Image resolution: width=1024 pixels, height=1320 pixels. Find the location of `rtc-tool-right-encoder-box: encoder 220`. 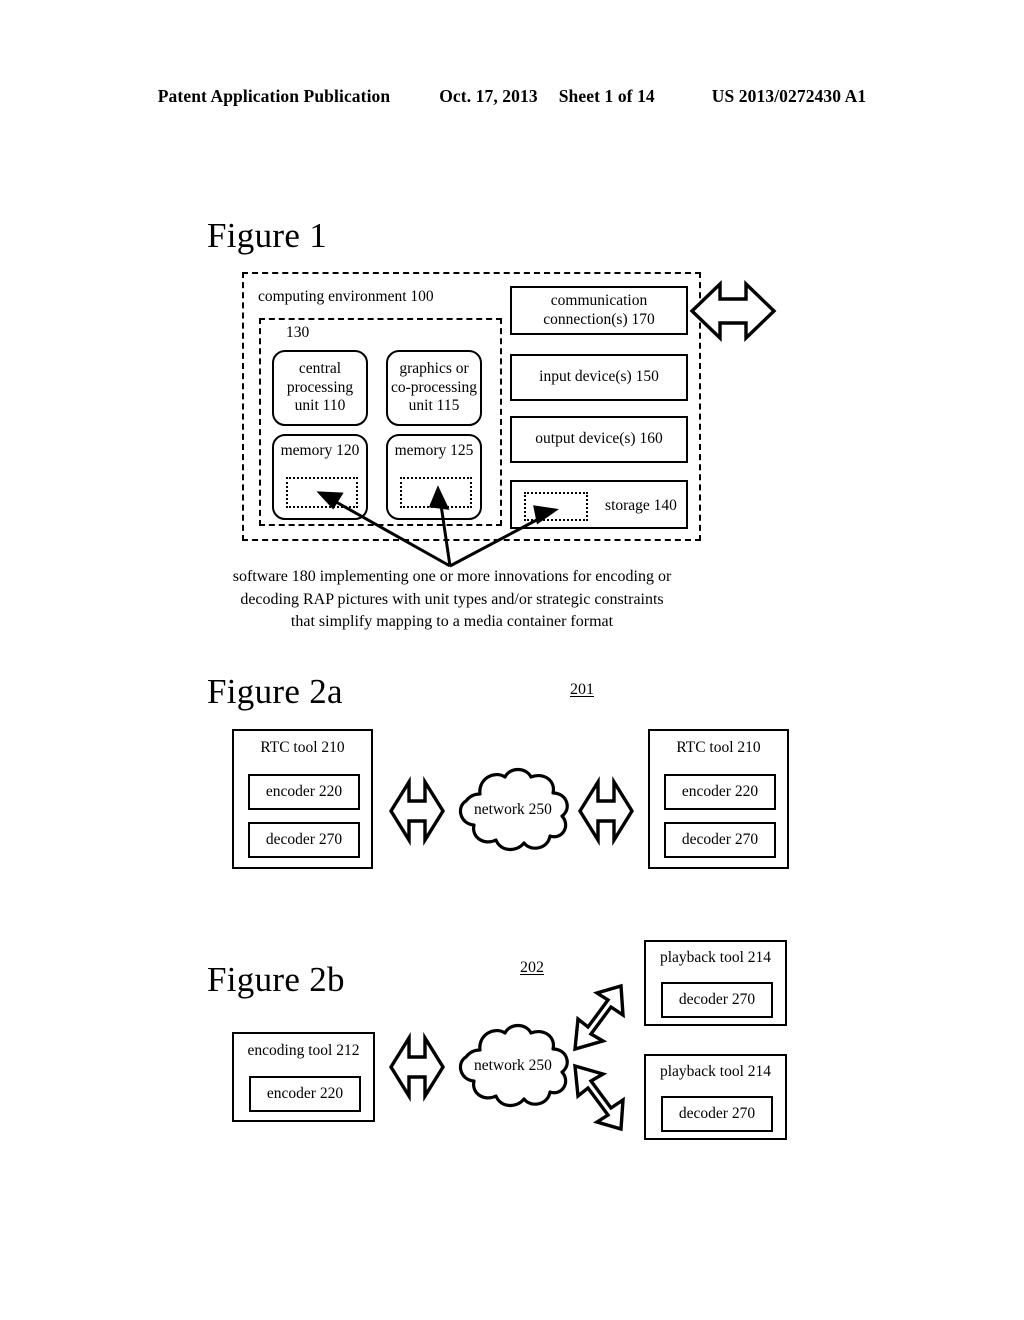

rtc-tool-right-encoder-box: encoder 220 is located at coordinates (720, 792).